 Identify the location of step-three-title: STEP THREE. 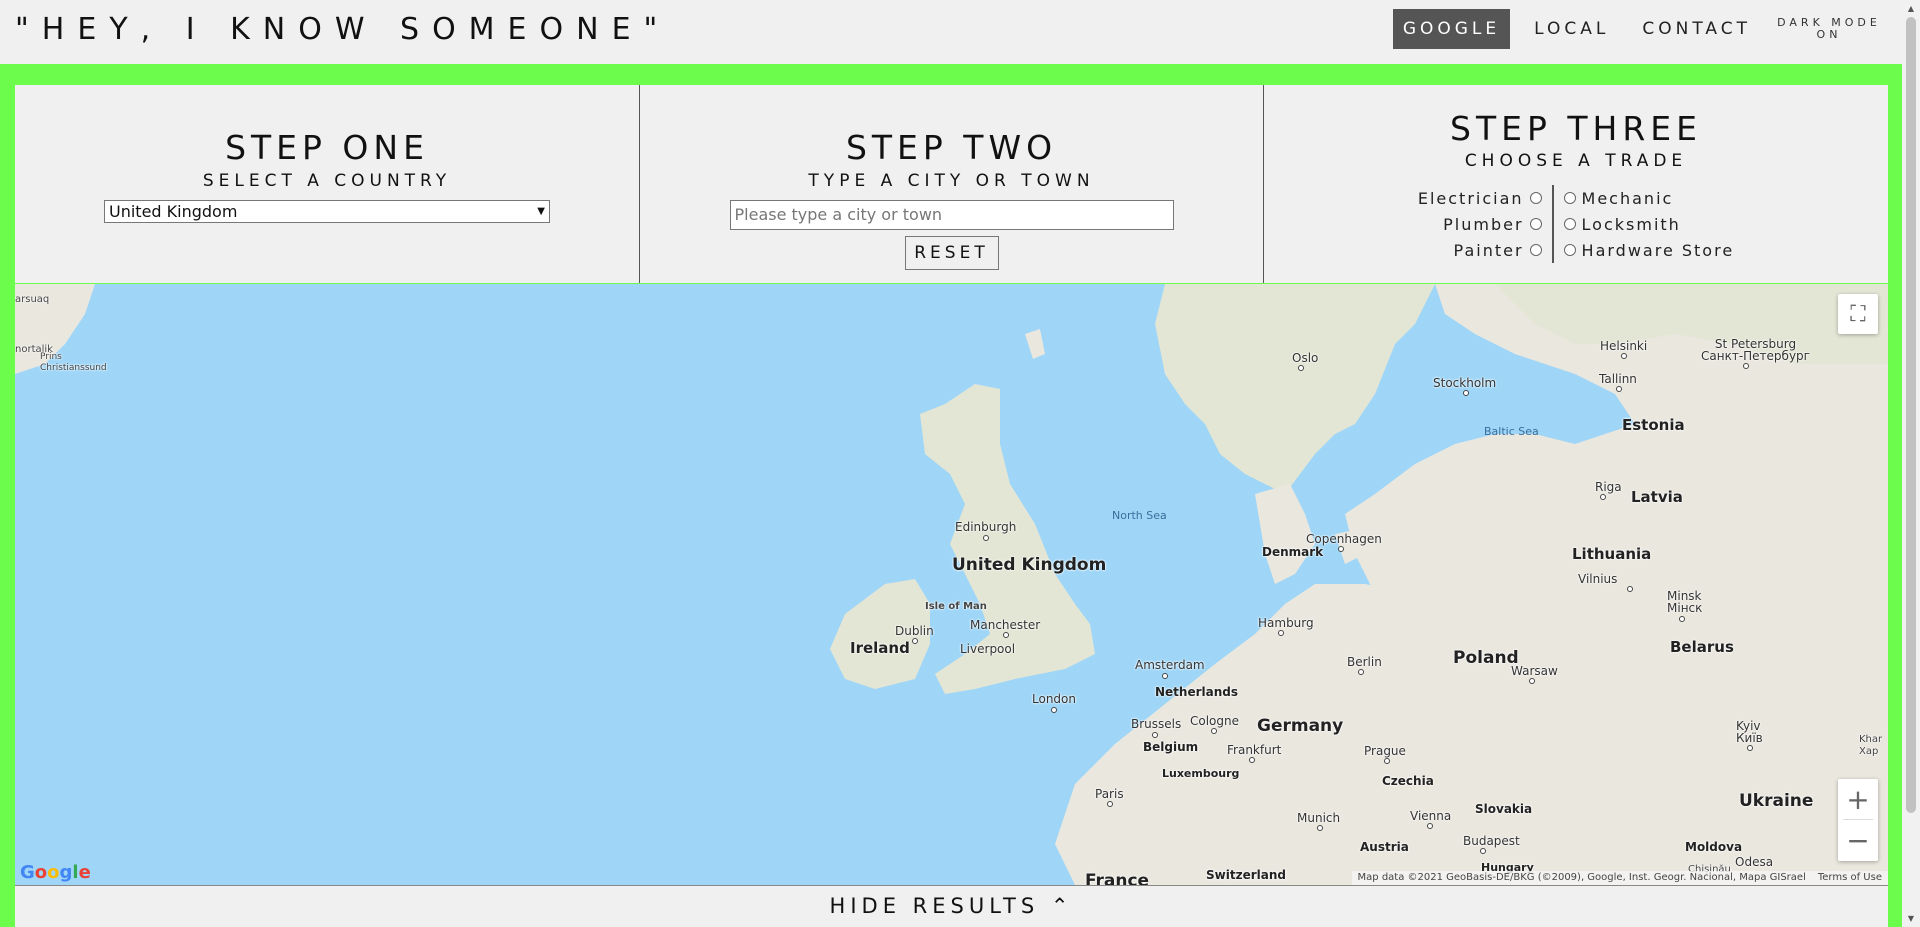
(1576, 128).